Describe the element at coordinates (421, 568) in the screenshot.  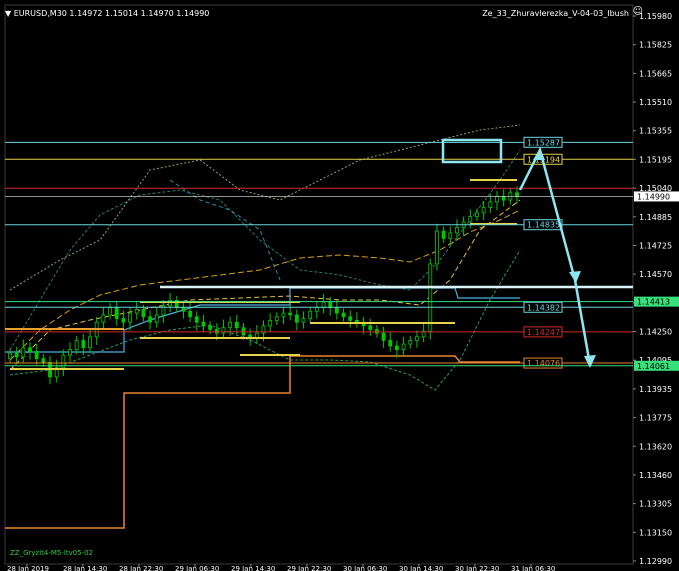
I see `time-tick-label: 30 Jan 14:30` at that location.